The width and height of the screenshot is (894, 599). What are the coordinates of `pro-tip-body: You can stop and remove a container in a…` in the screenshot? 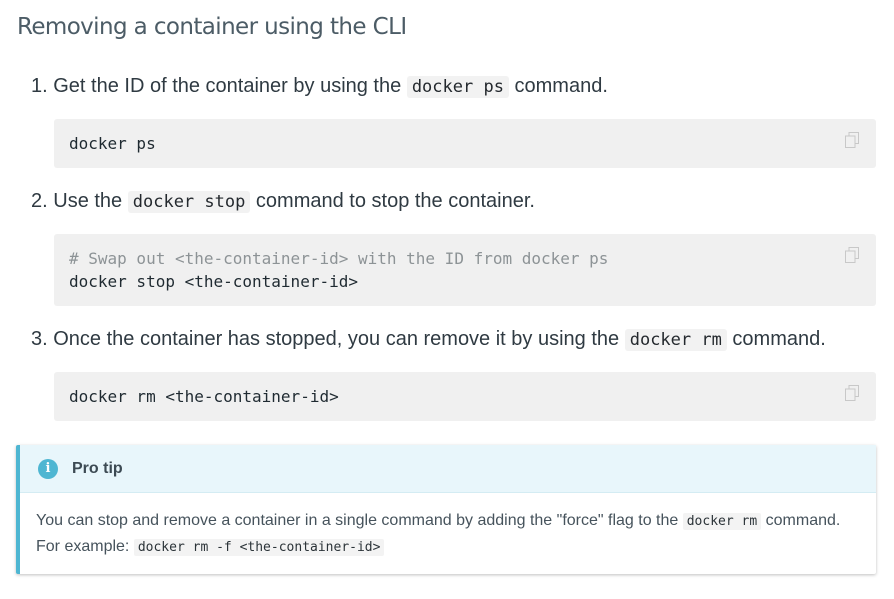 It's located at (448, 526).